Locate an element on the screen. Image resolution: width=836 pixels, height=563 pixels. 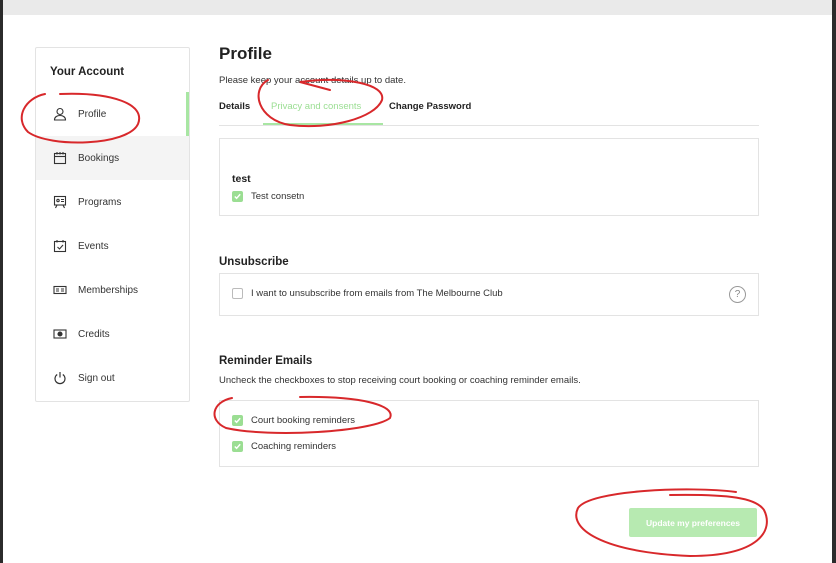
sidebar-item-memberships: Memberships is located at coordinates (112, 290).